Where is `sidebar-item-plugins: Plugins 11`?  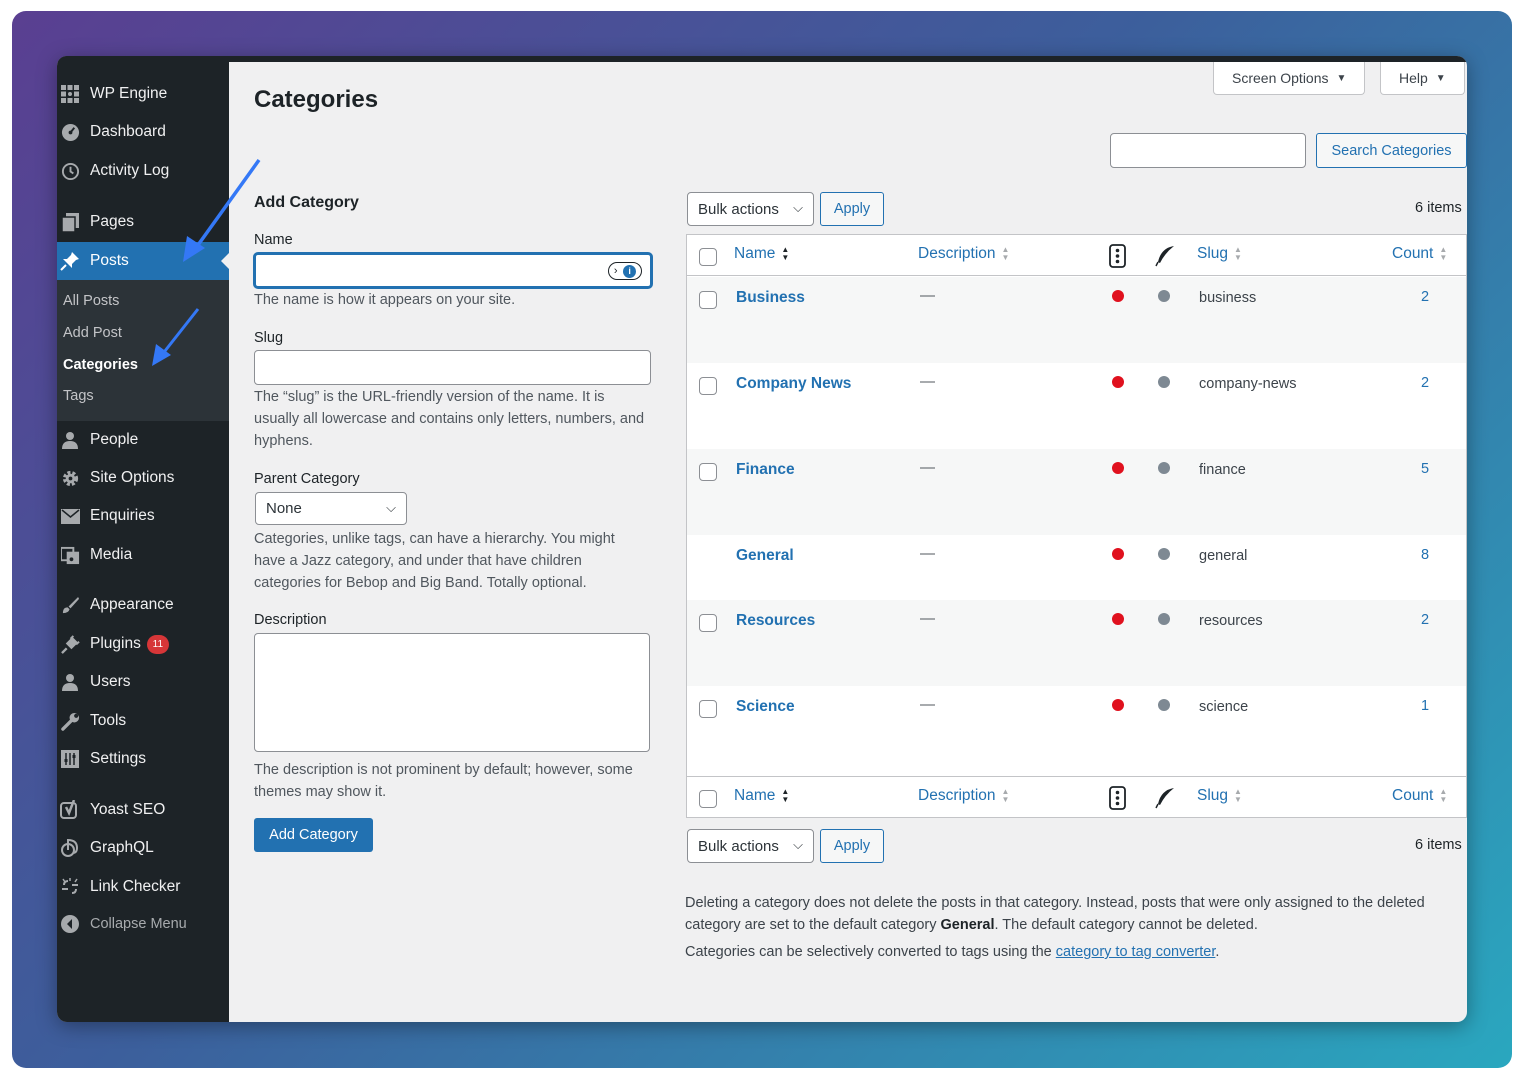
sidebar-item-plugins: Plugins 11 is located at coordinates (143, 644).